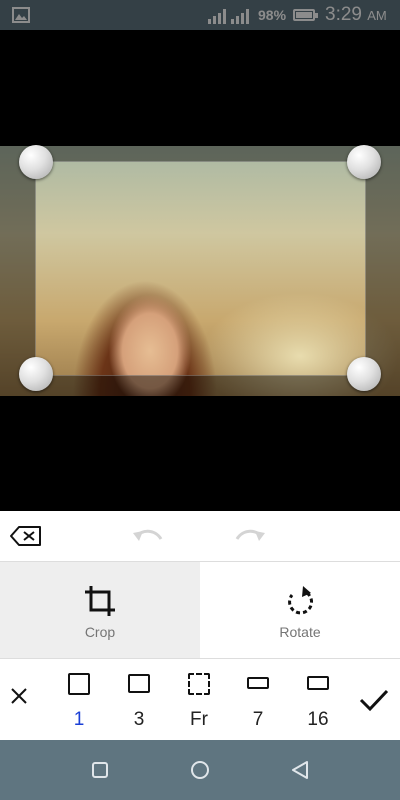 This screenshot has width=400, height=800. What do you see at coordinates (36, 162) in the screenshot?
I see `crop-handle-top-left` at bounding box center [36, 162].